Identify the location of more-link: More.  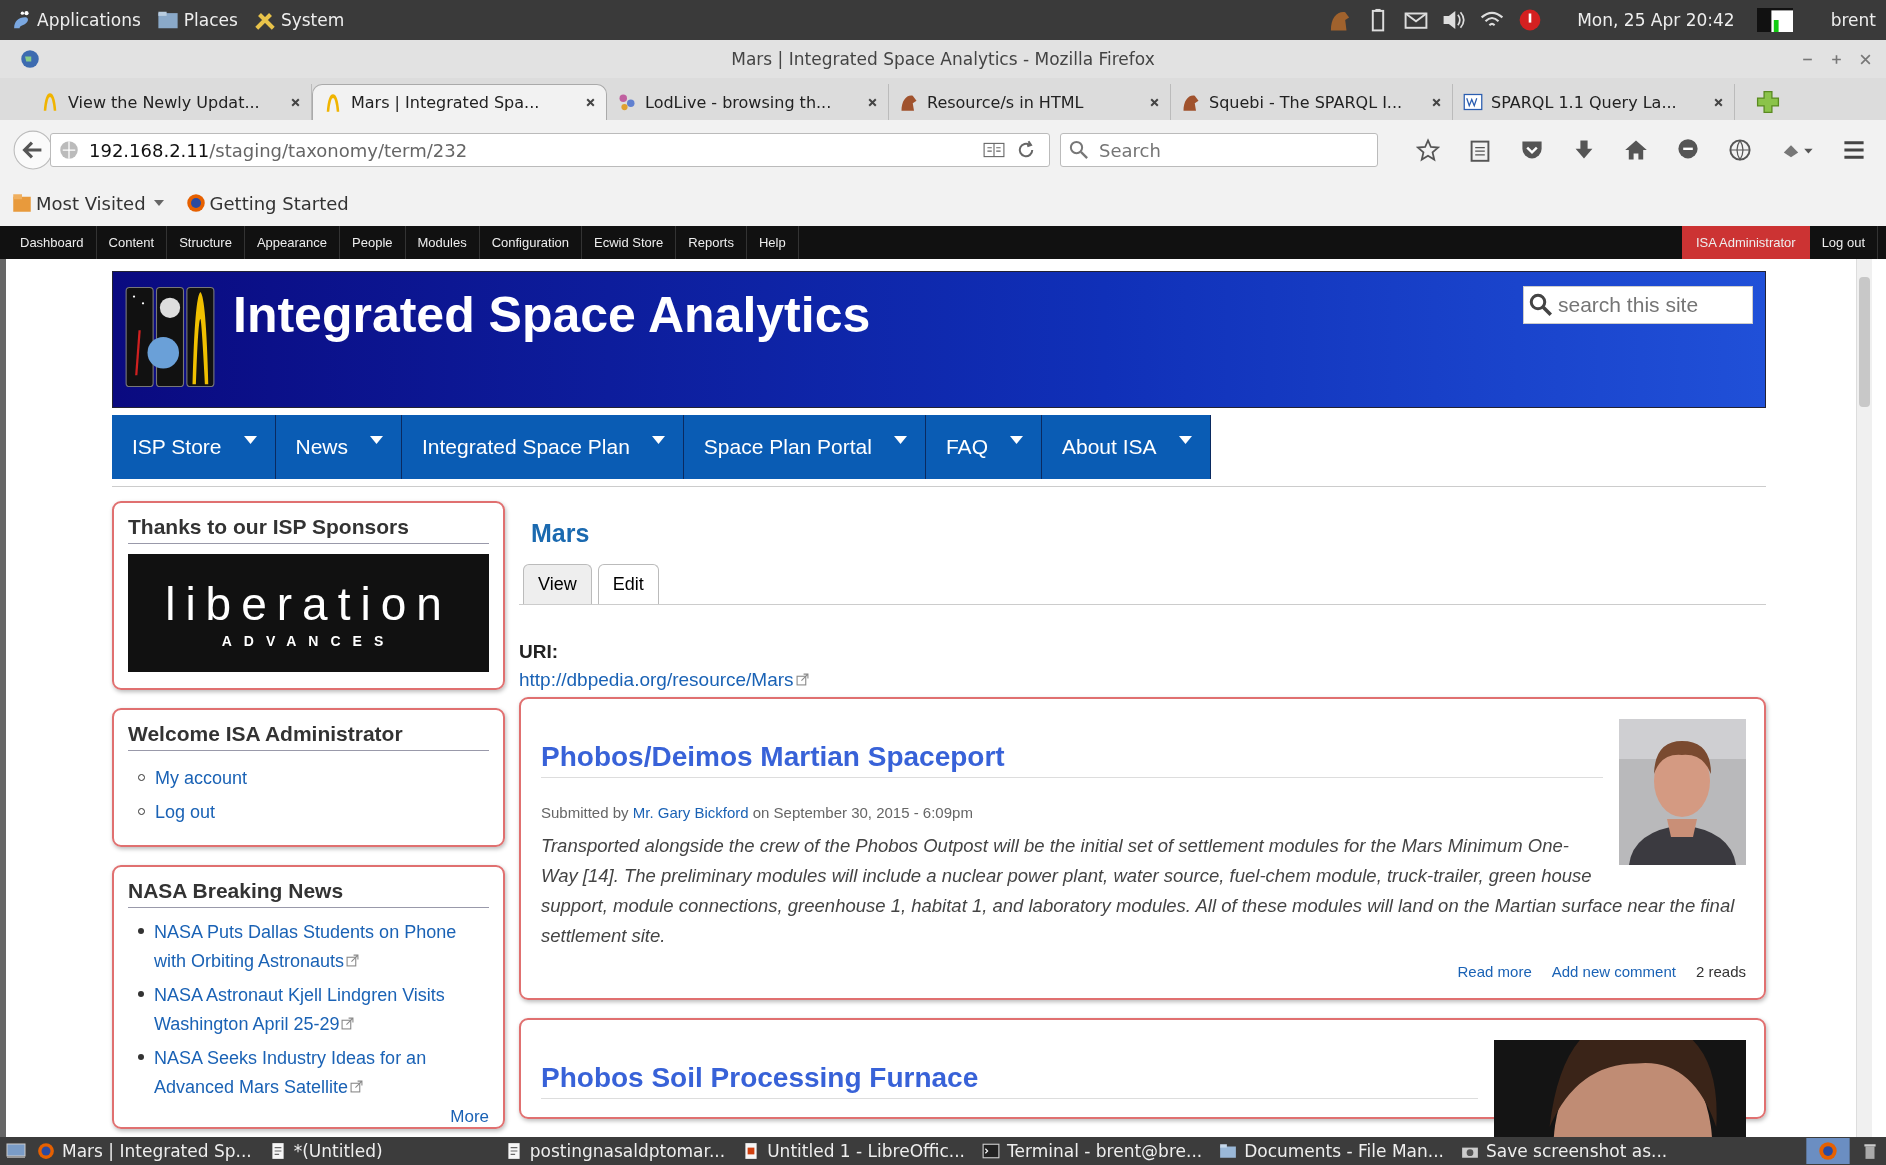
(469, 1116).